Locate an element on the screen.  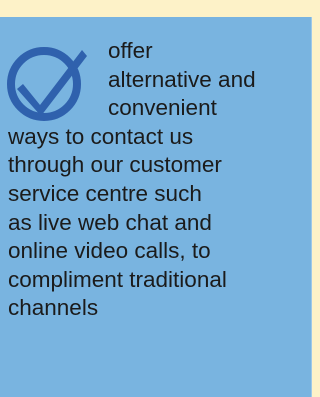
text-line-1: offer is located at coordinates (130, 50).